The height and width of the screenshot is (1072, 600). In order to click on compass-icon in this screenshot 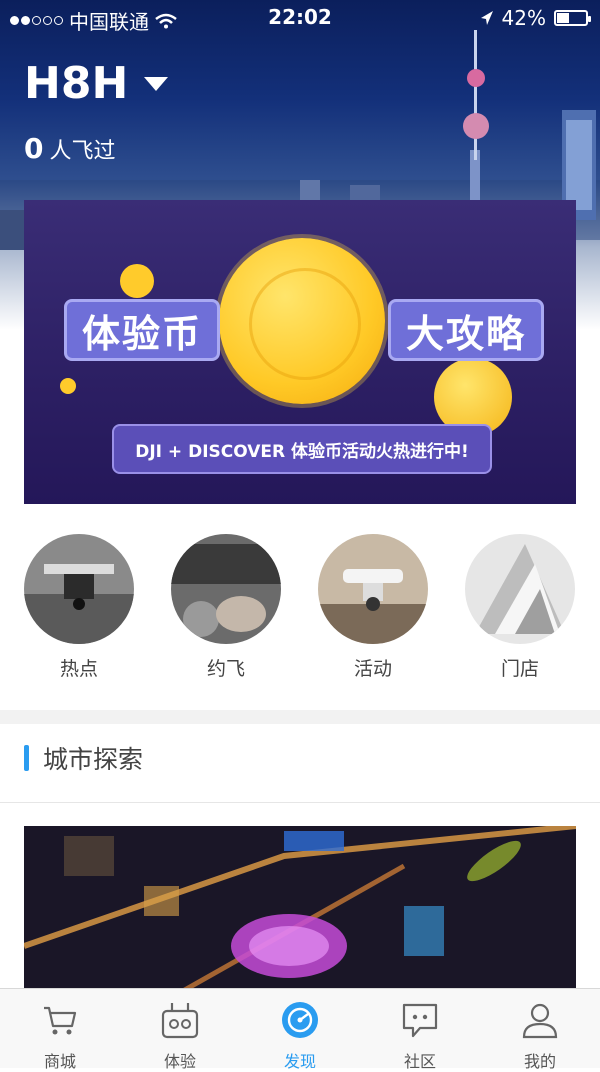, I will do `click(300, 1020)`.